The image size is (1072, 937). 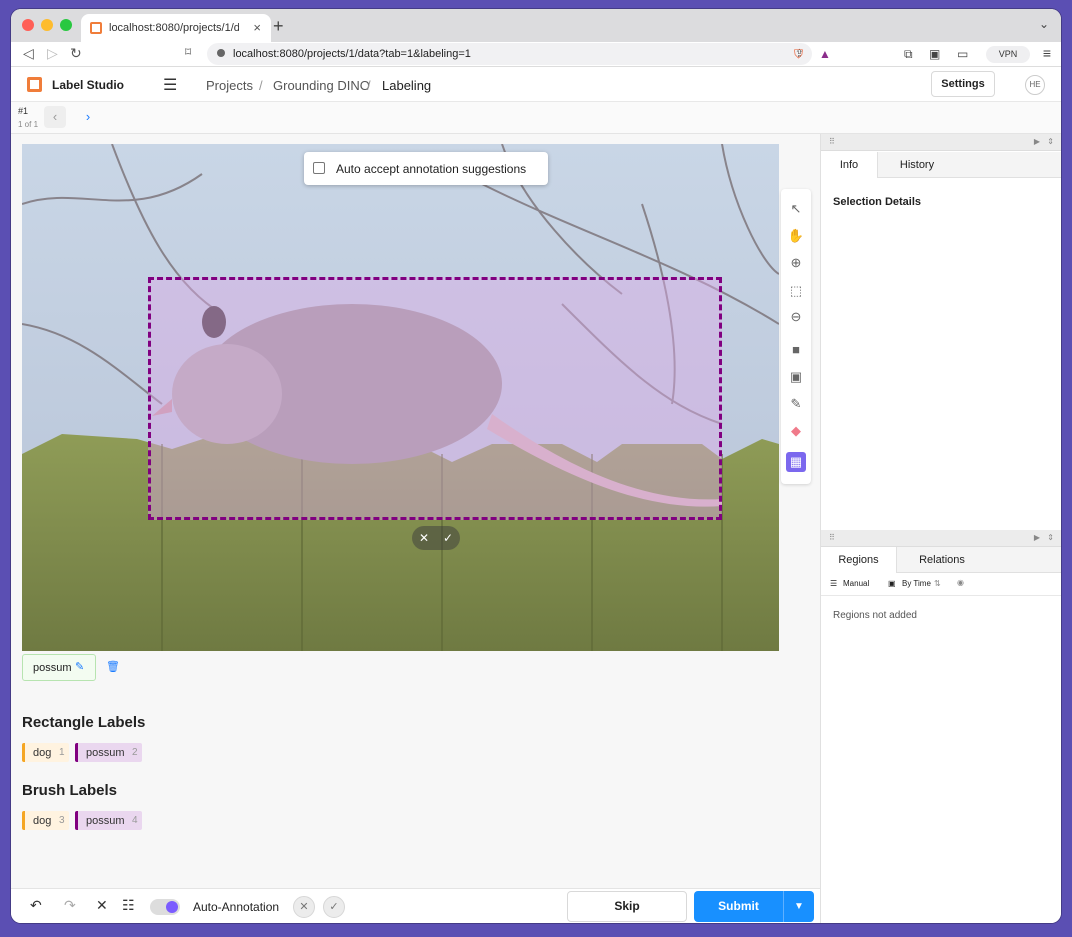 What do you see at coordinates (66, 25) in the screenshot?
I see `maximize-window-button` at bounding box center [66, 25].